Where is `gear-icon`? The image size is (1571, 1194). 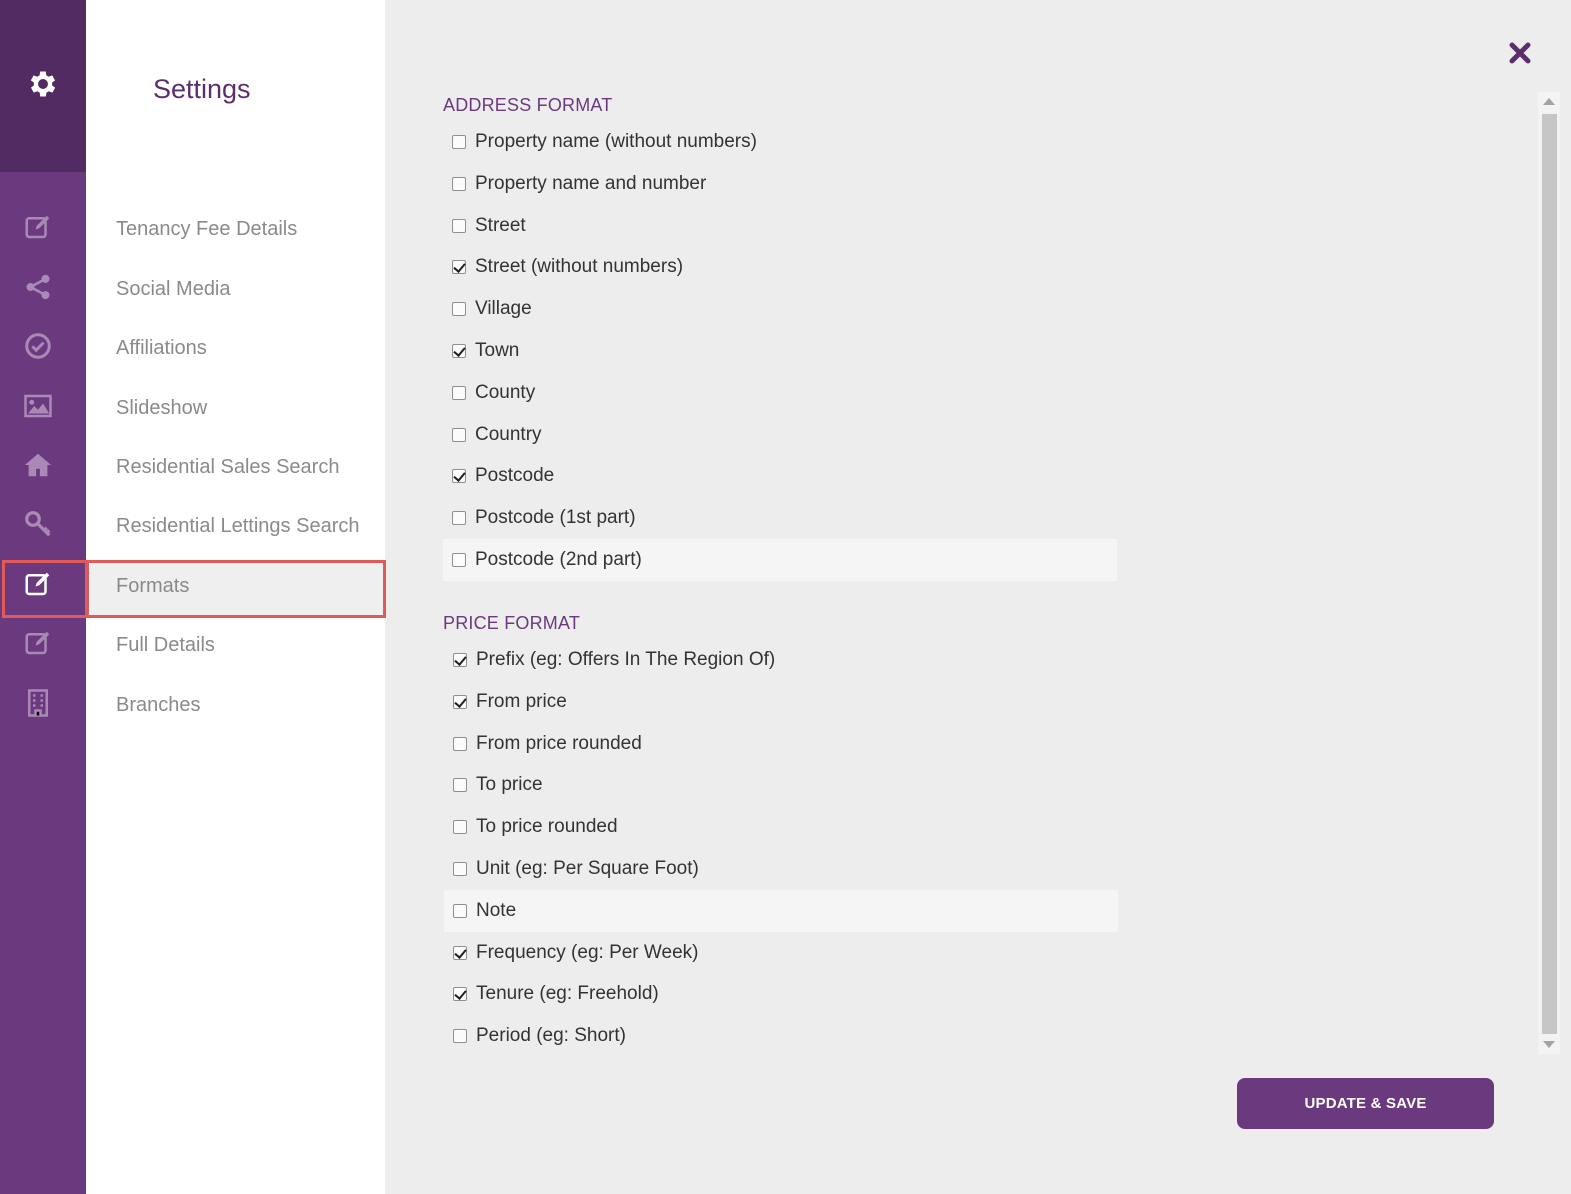
gear-icon is located at coordinates (43, 86).